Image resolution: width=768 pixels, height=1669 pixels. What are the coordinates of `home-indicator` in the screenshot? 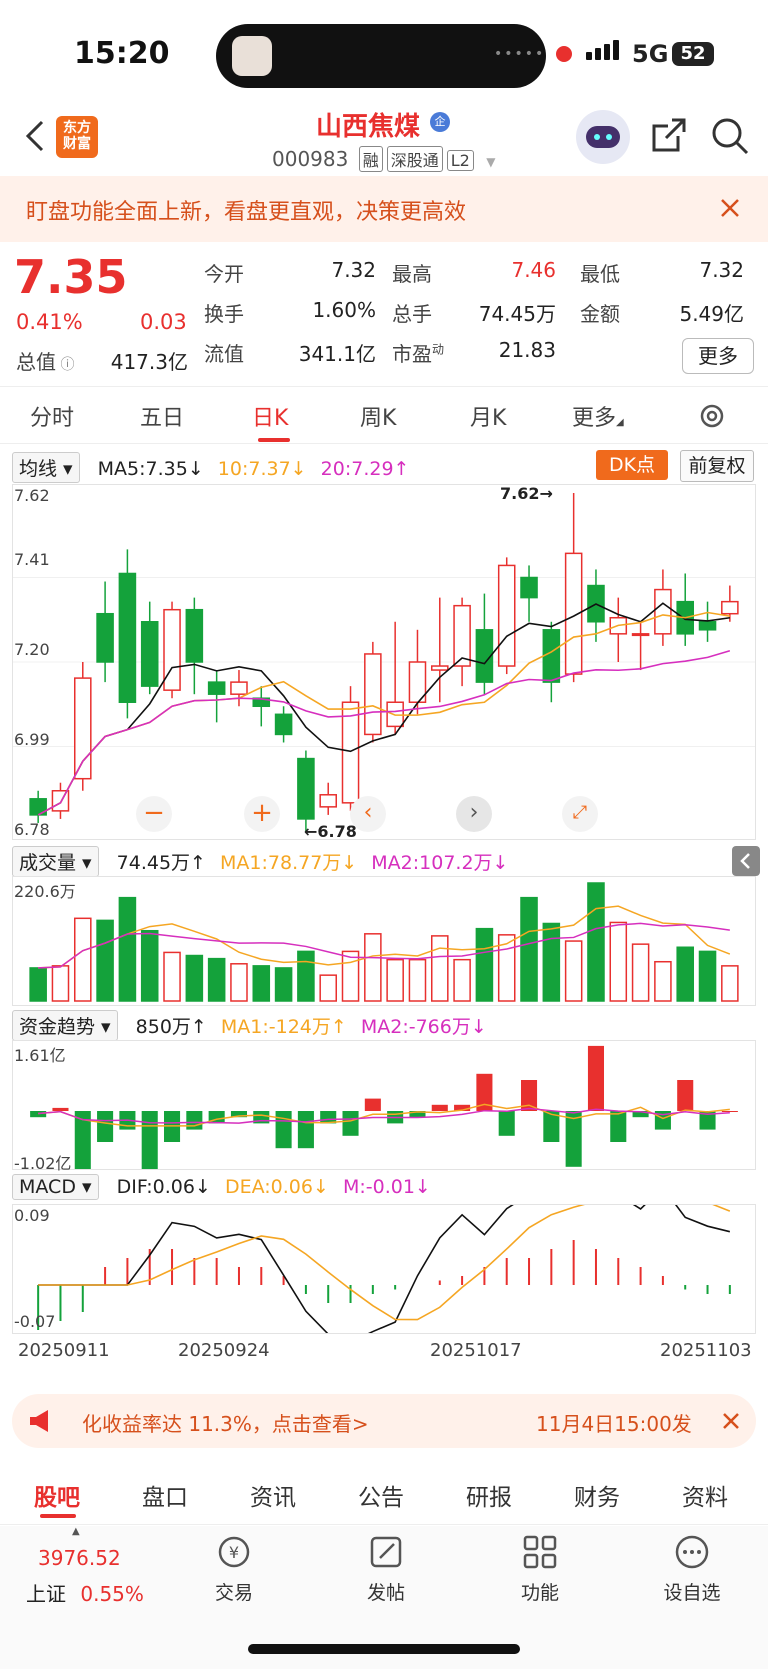 It's located at (384, 1649).